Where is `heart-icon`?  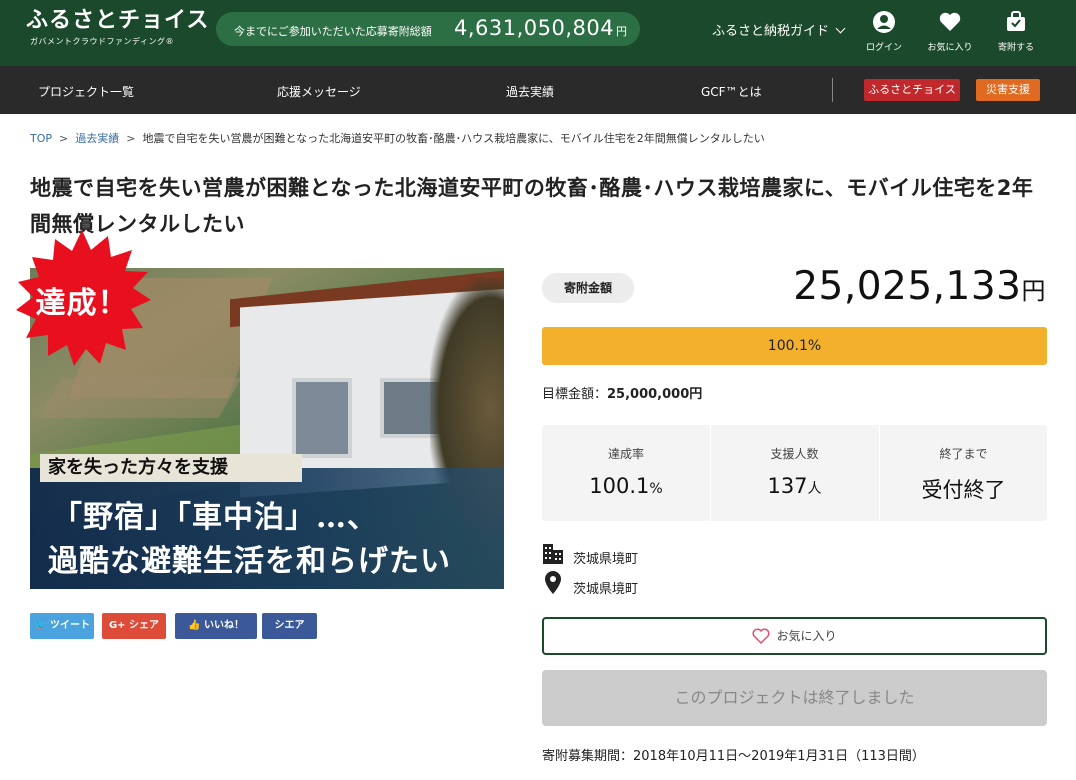 heart-icon is located at coordinates (950, 21).